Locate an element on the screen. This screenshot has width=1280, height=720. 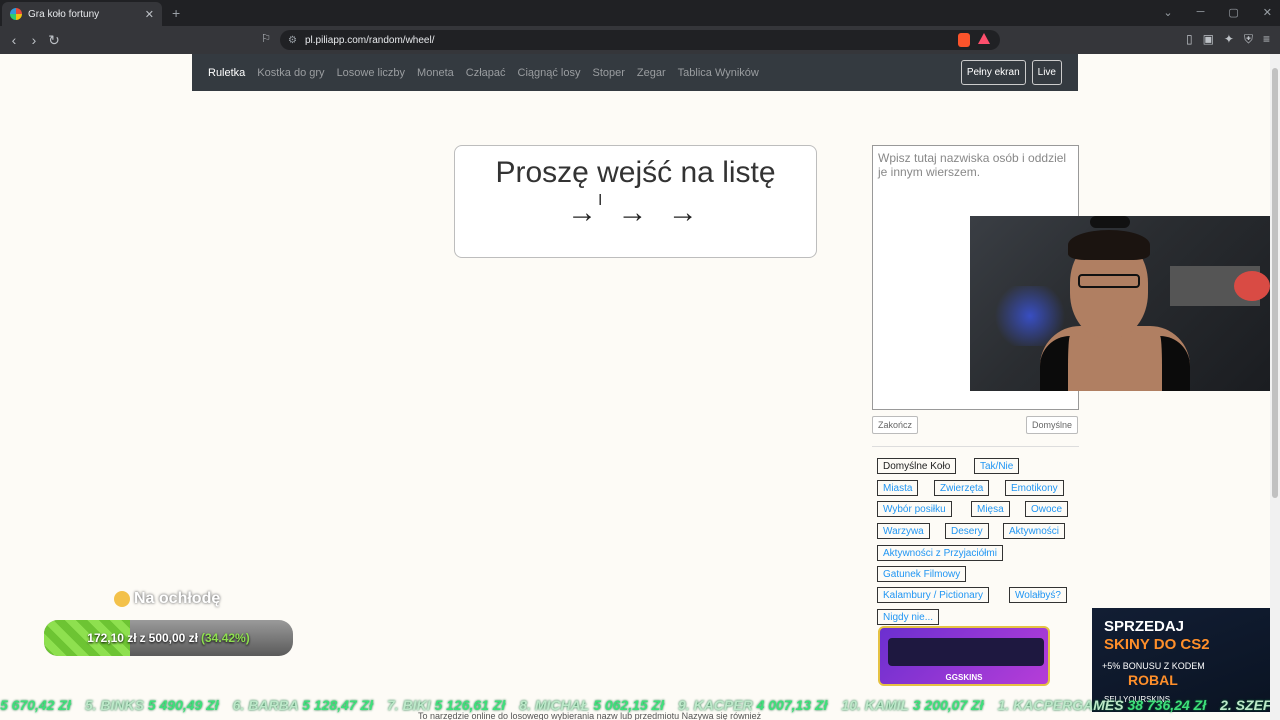
toolbar-actions: ▯ ▣ ✦ ⛨ ≡ is located at coordinates (1228, 39).